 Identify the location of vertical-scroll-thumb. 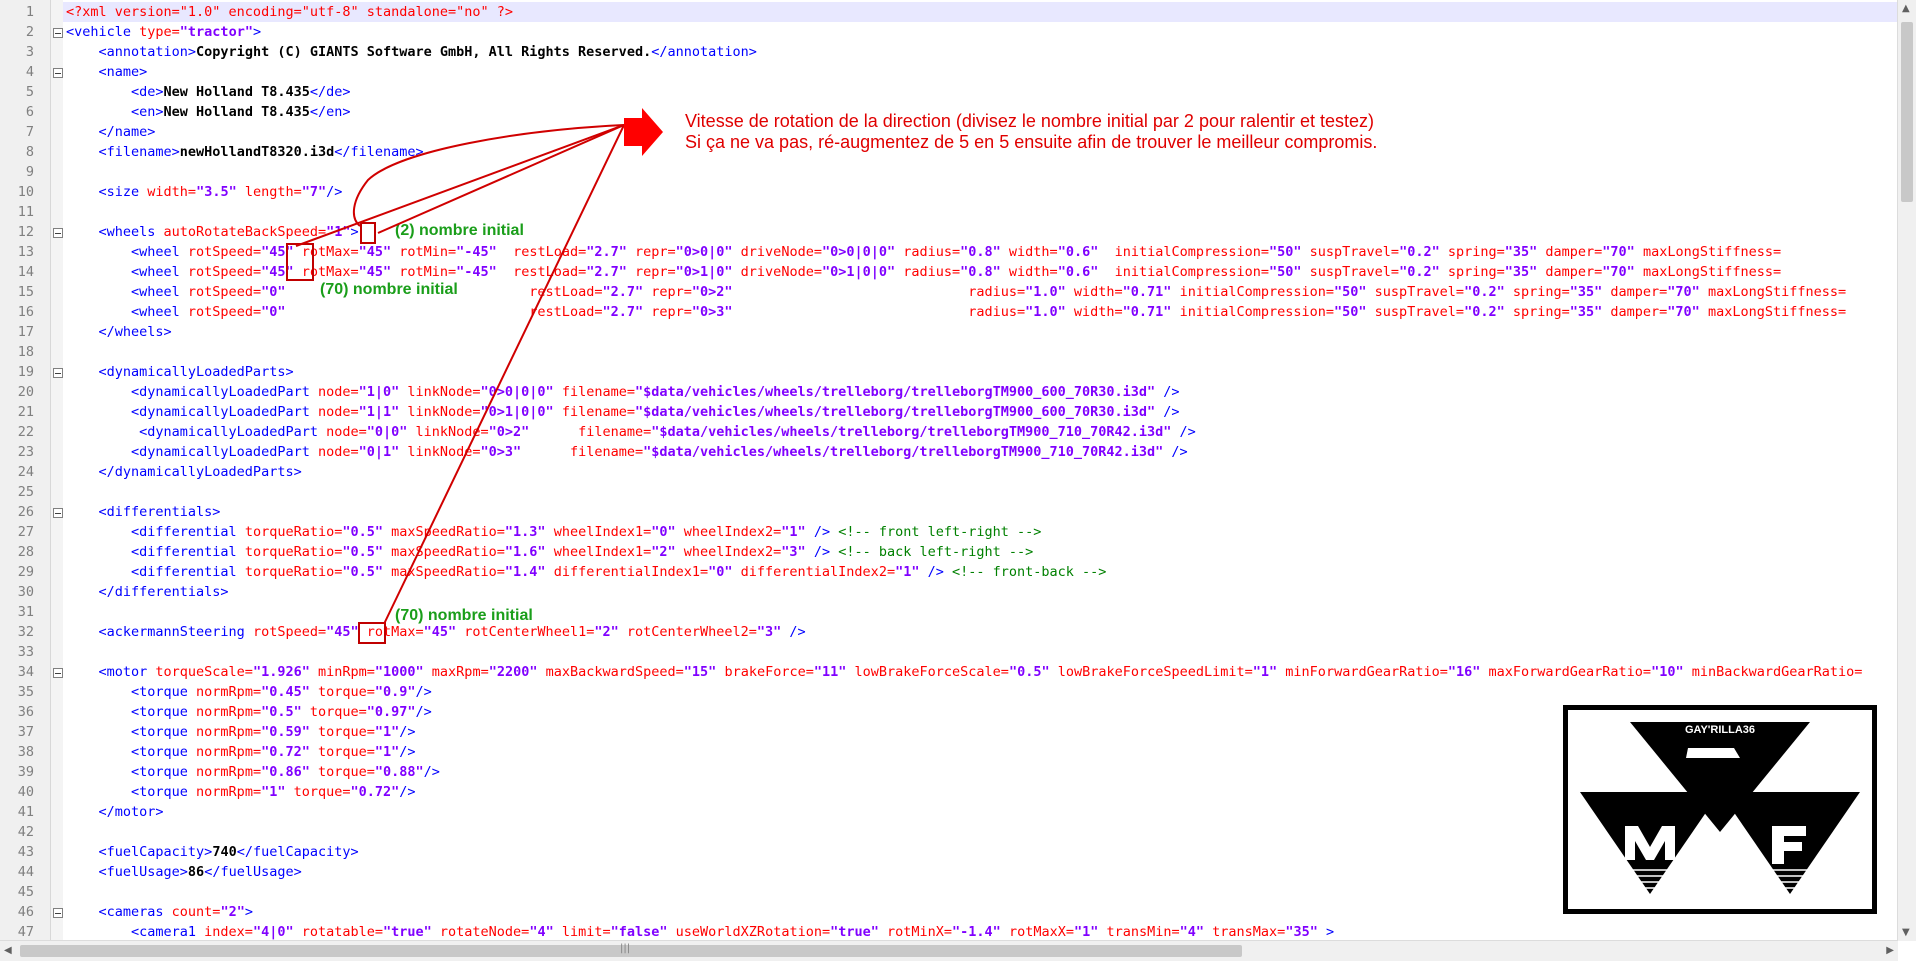
(1907, 112).